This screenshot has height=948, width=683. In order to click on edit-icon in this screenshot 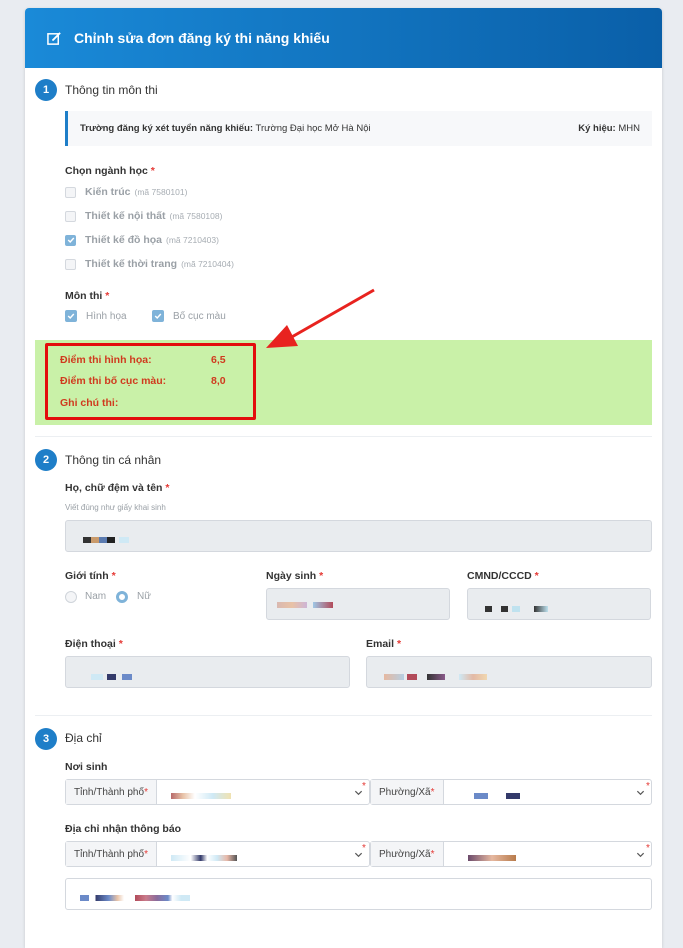, I will do `click(54, 38)`.